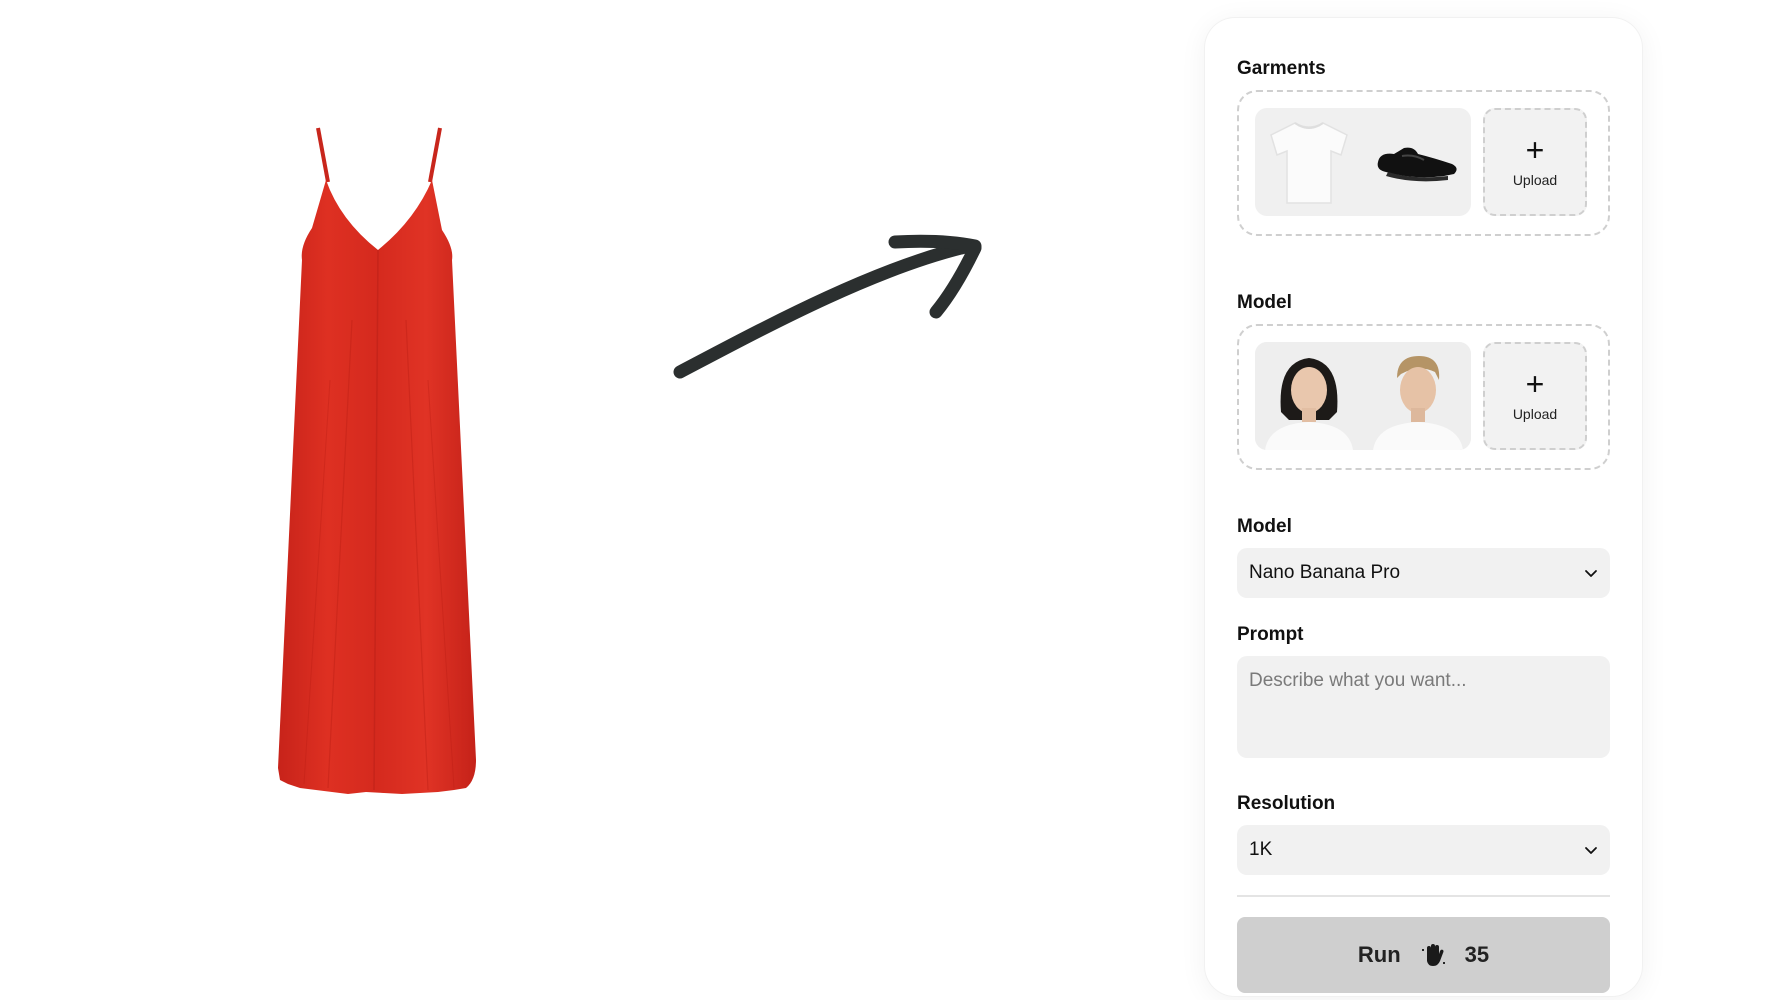 Image resolution: width=1765 pixels, height=1000 pixels. Describe the element at coordinates (1325, 572) in the screenshot. I see `model-select-value: Nano Banana Pro` at that location.